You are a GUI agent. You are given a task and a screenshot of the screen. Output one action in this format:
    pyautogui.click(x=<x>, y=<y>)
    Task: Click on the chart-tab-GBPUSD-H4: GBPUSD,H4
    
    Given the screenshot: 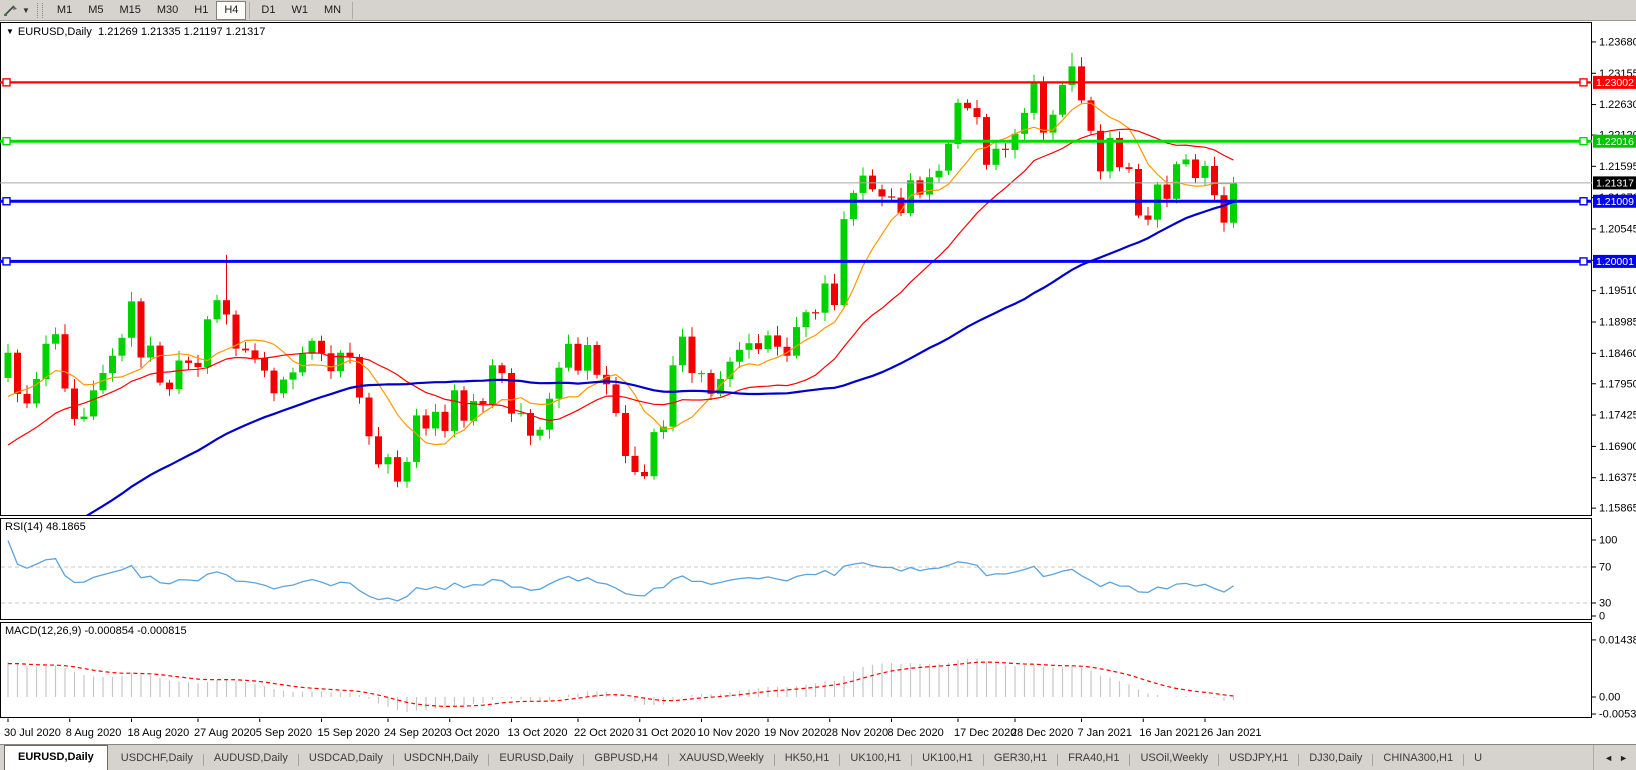 What is the action you would take?
    pyautogui.click(x=626, y=758)
    